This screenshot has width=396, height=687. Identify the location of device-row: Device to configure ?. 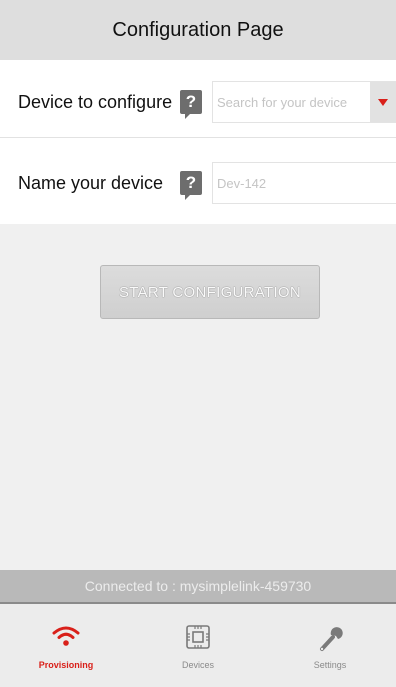
(198, 102).